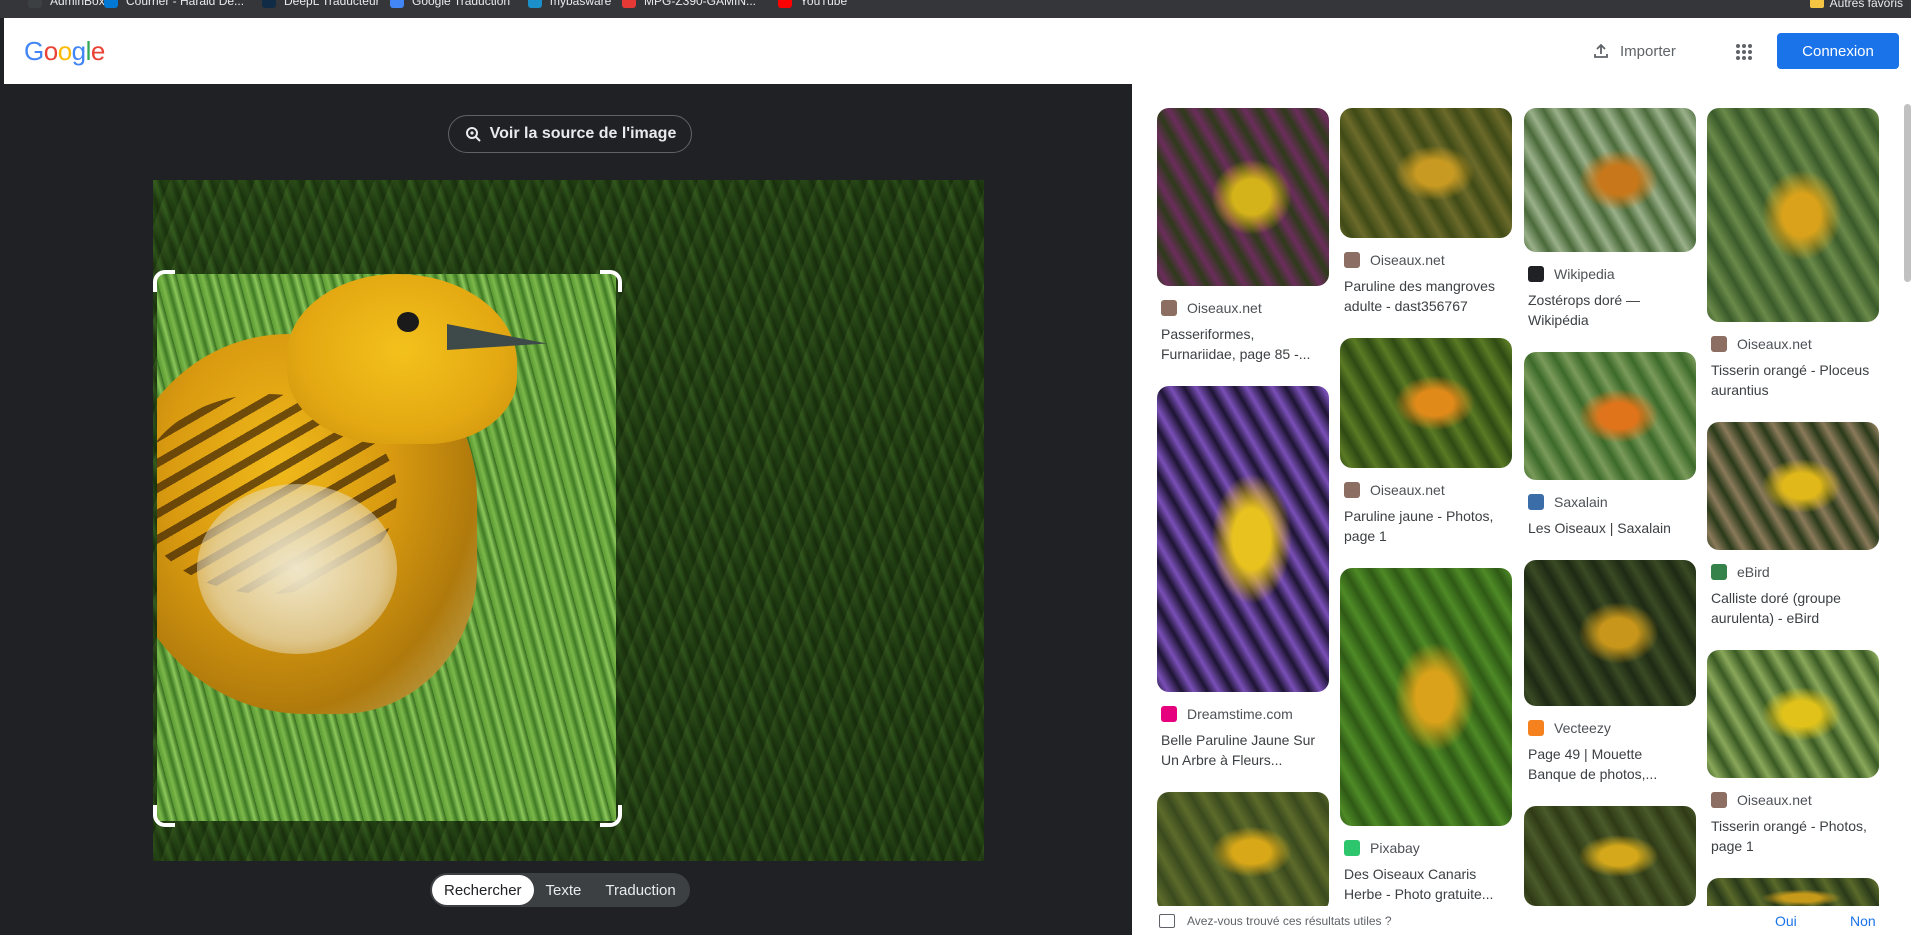  What do you see at coordinates (1610, 502) in the screenshot?
I see `result-source: Saxalain` at bounding box center [1610, 502].